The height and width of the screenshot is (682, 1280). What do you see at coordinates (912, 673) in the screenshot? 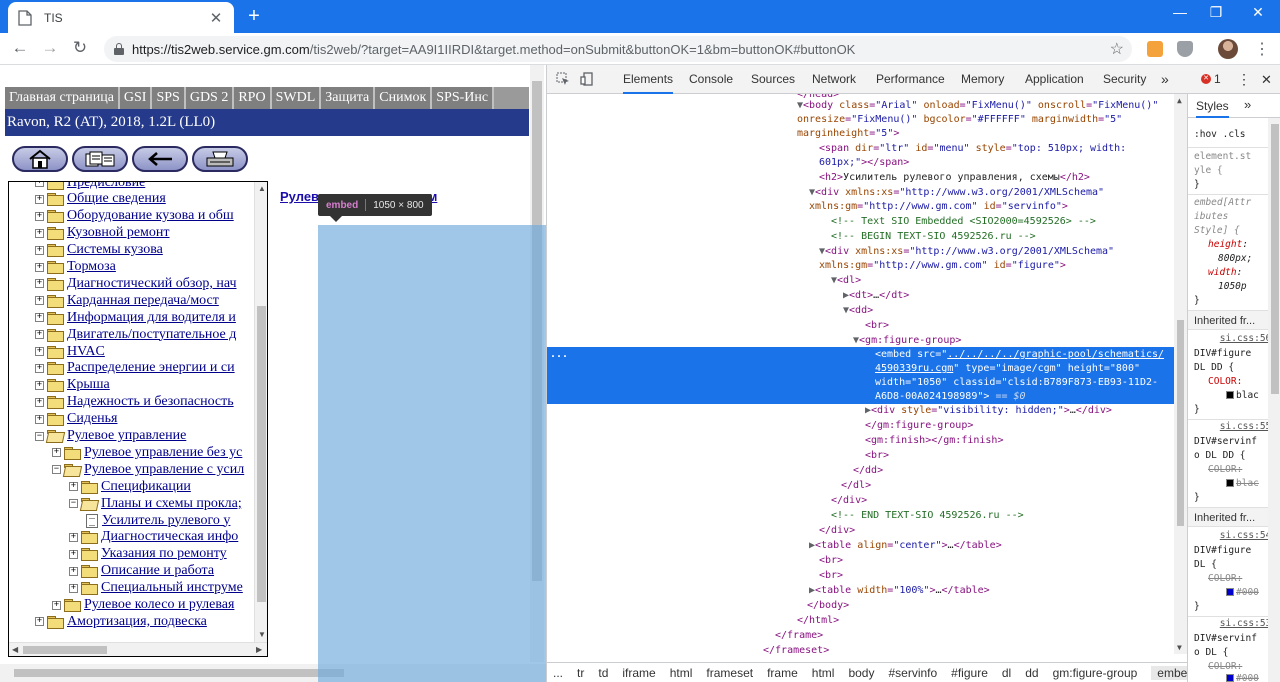
I see `breadcrumb-item: #servinfo` at bounding box center [912, 673].